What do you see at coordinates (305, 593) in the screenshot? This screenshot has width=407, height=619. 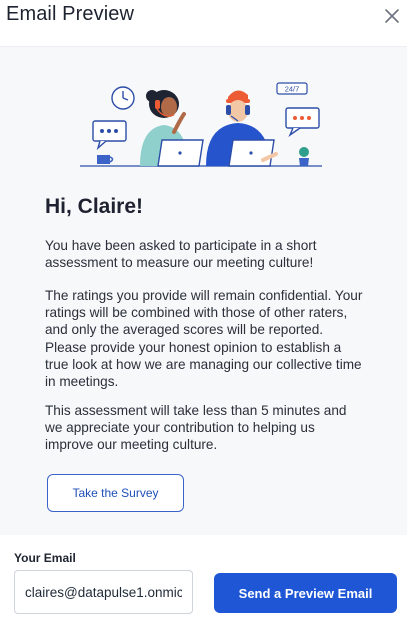 I see `send-preview-email-button: Send a Preview Email` at bounding box center [305, 593].